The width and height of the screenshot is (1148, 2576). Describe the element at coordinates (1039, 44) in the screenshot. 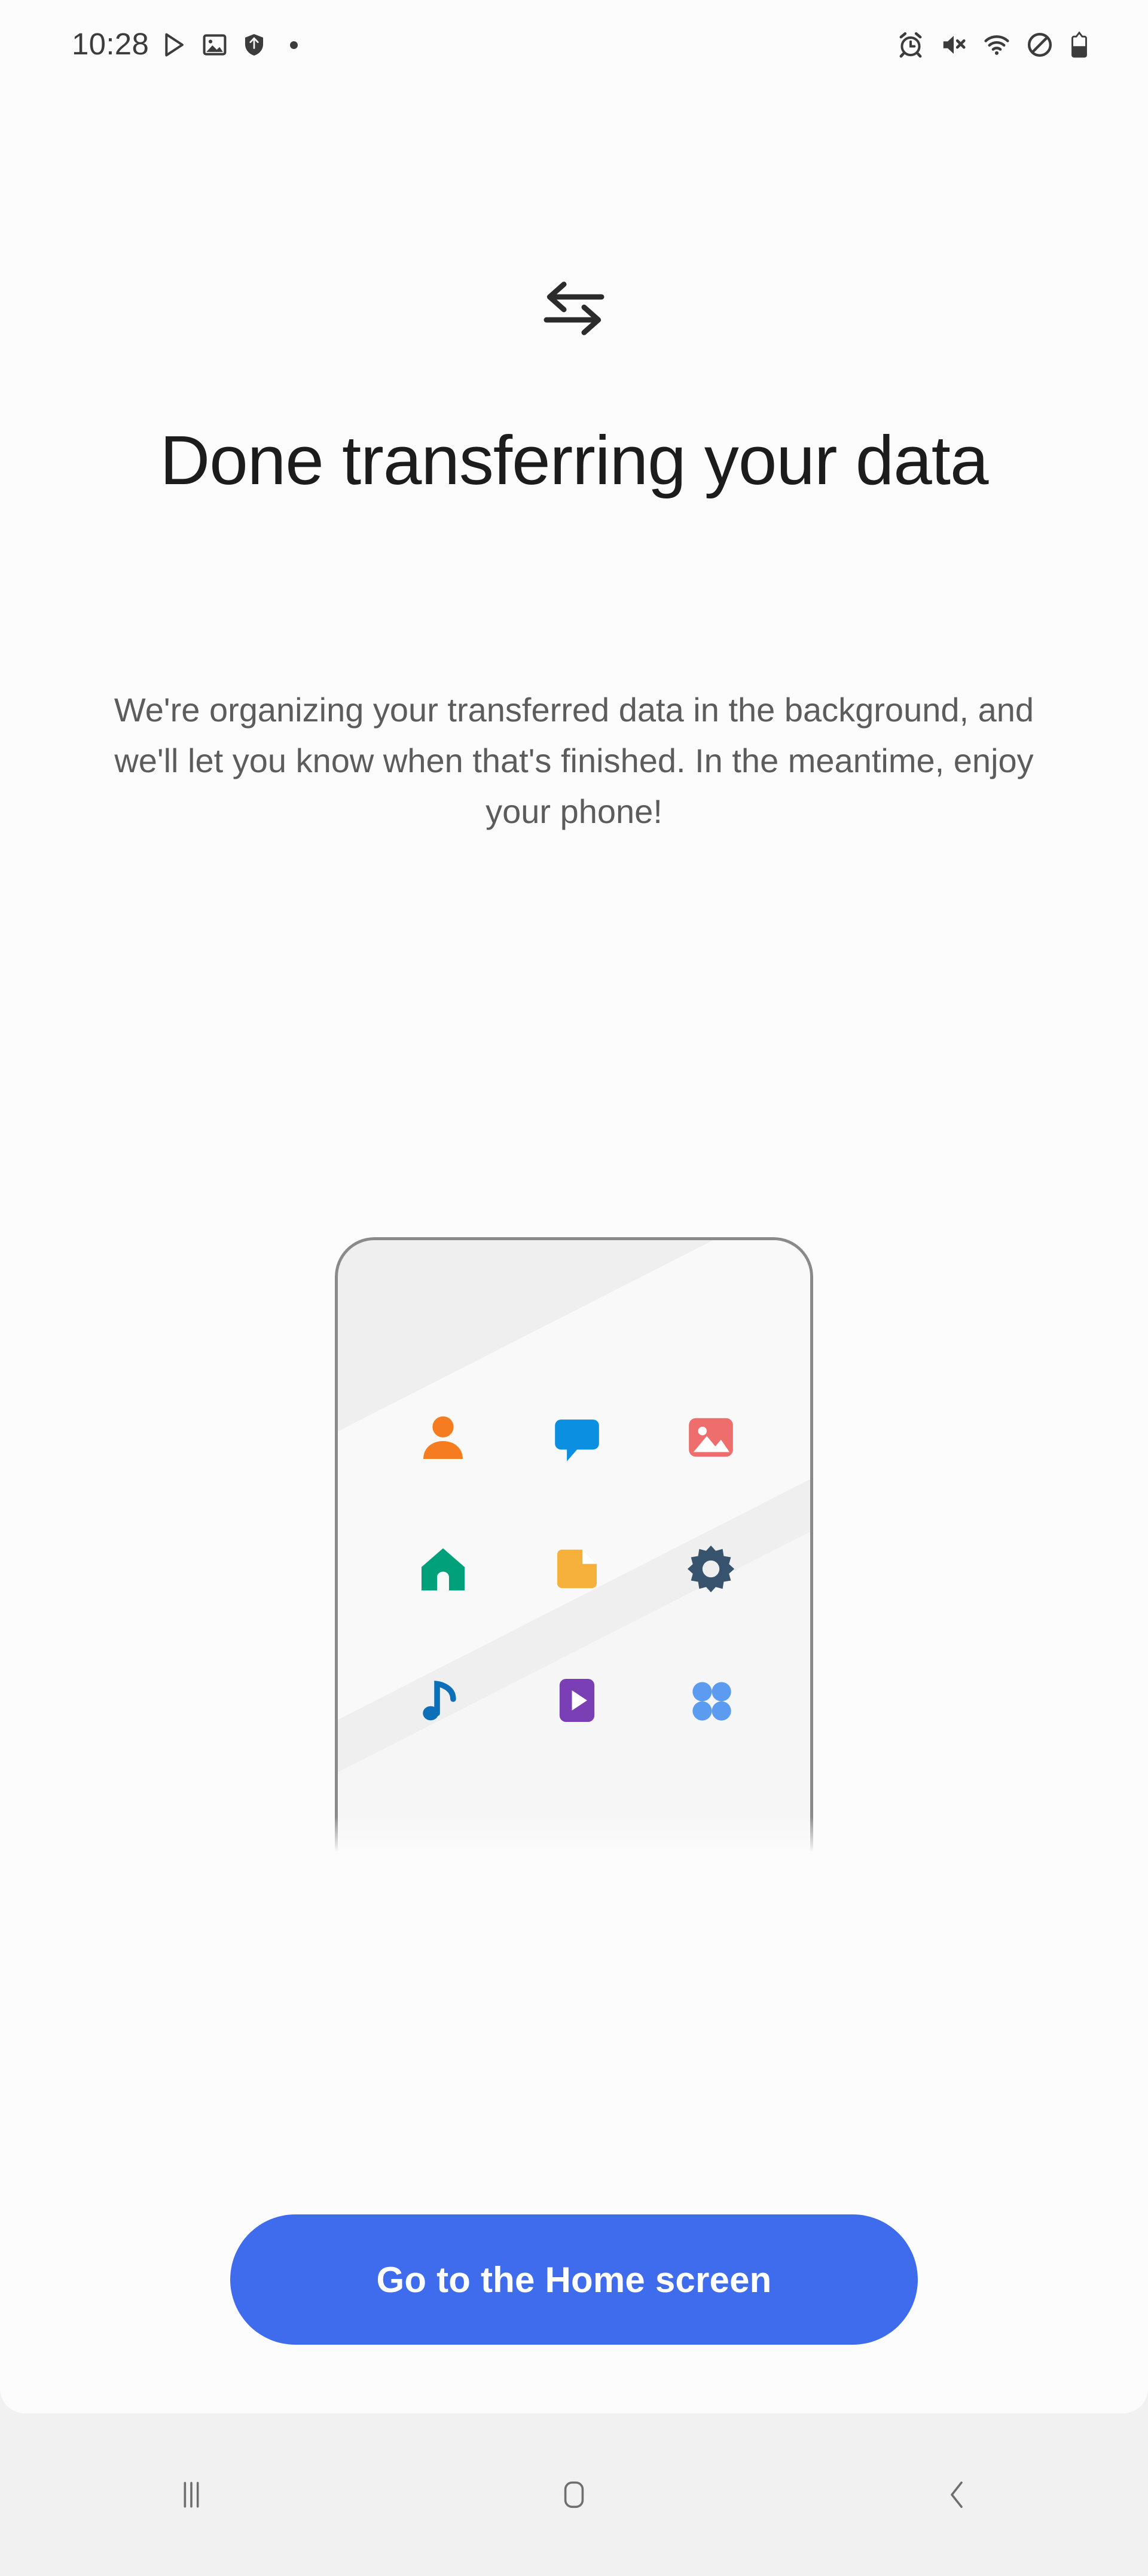

I see `do-not-disturb-icon` at that location.